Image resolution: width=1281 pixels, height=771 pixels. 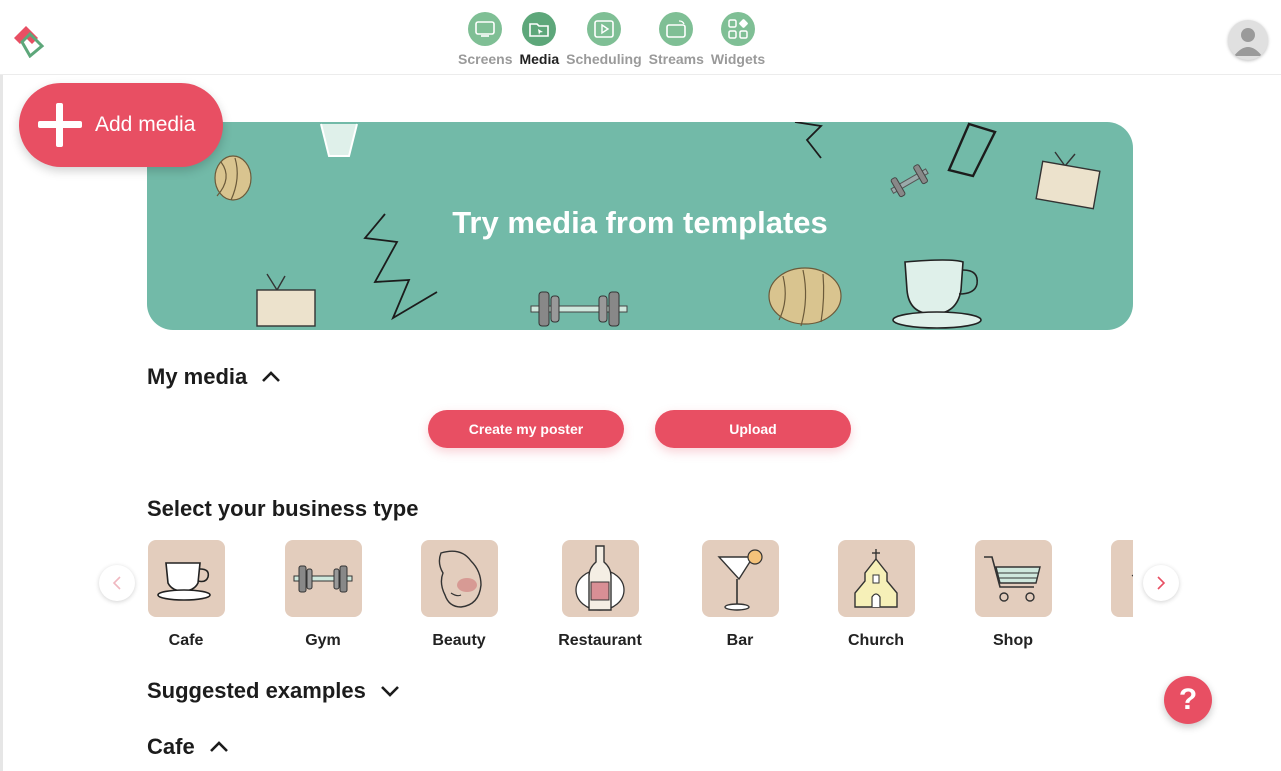 I want to click on carousel-prev-button, so click(x=117, y=583).